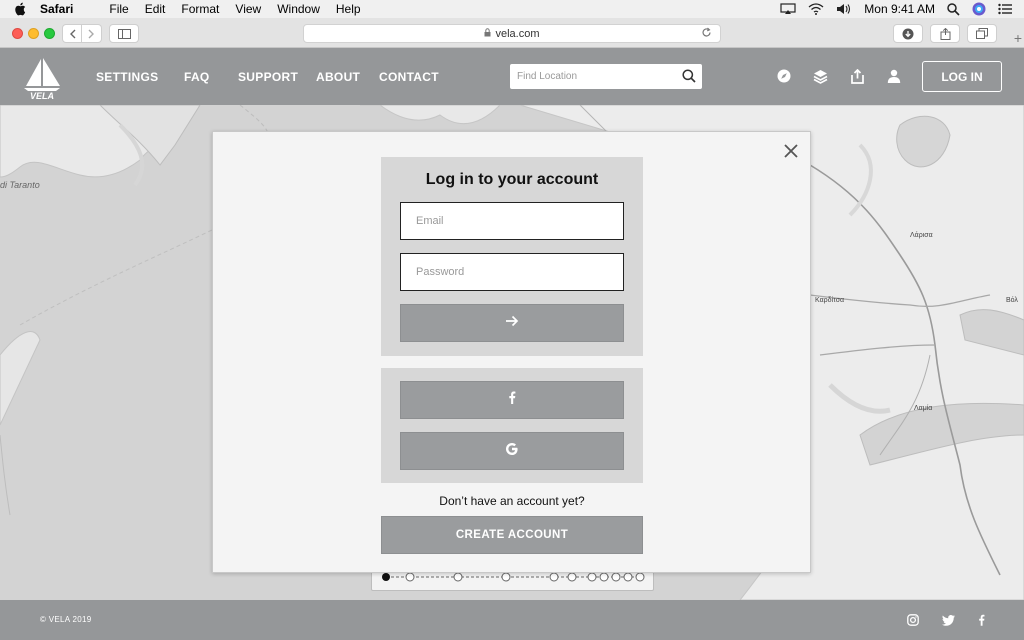  What do you see at coordinates (921, 235) in the screenshot?
I see `map-city-larisa: Λάρισα` at bounding box center [921, 235].